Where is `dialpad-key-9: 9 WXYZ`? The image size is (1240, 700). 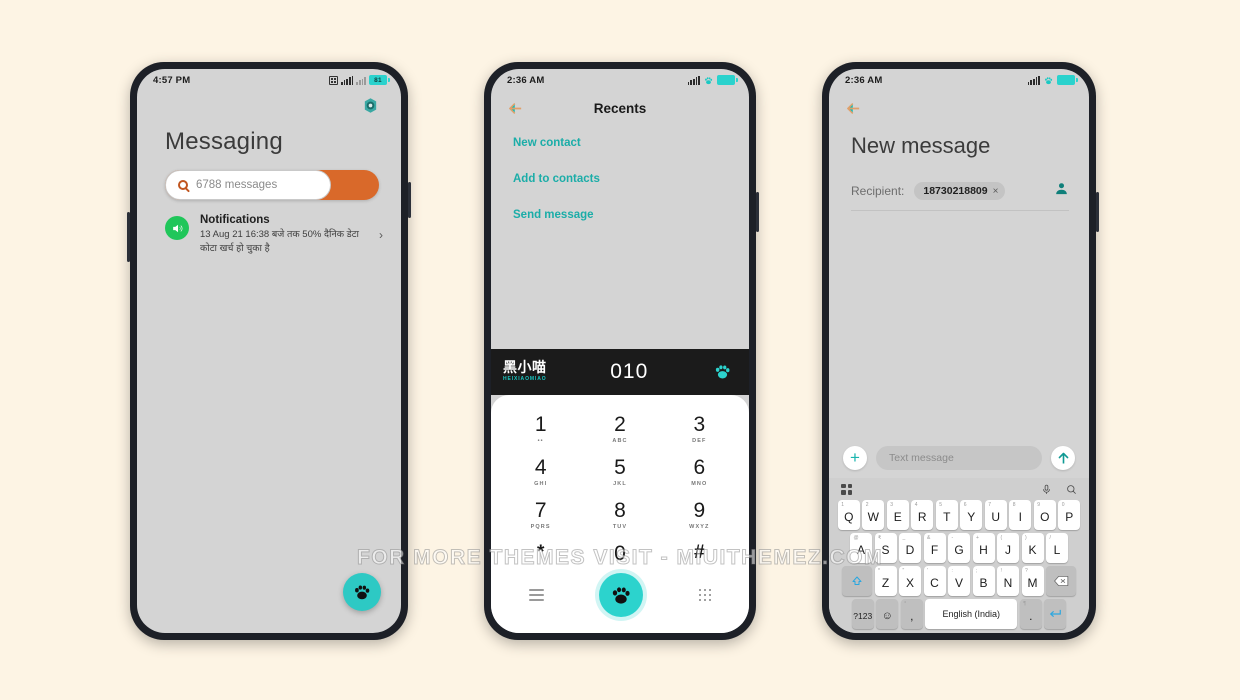
dialpad-key-9: 9 WXYZ is located at coordinates (699, 514).